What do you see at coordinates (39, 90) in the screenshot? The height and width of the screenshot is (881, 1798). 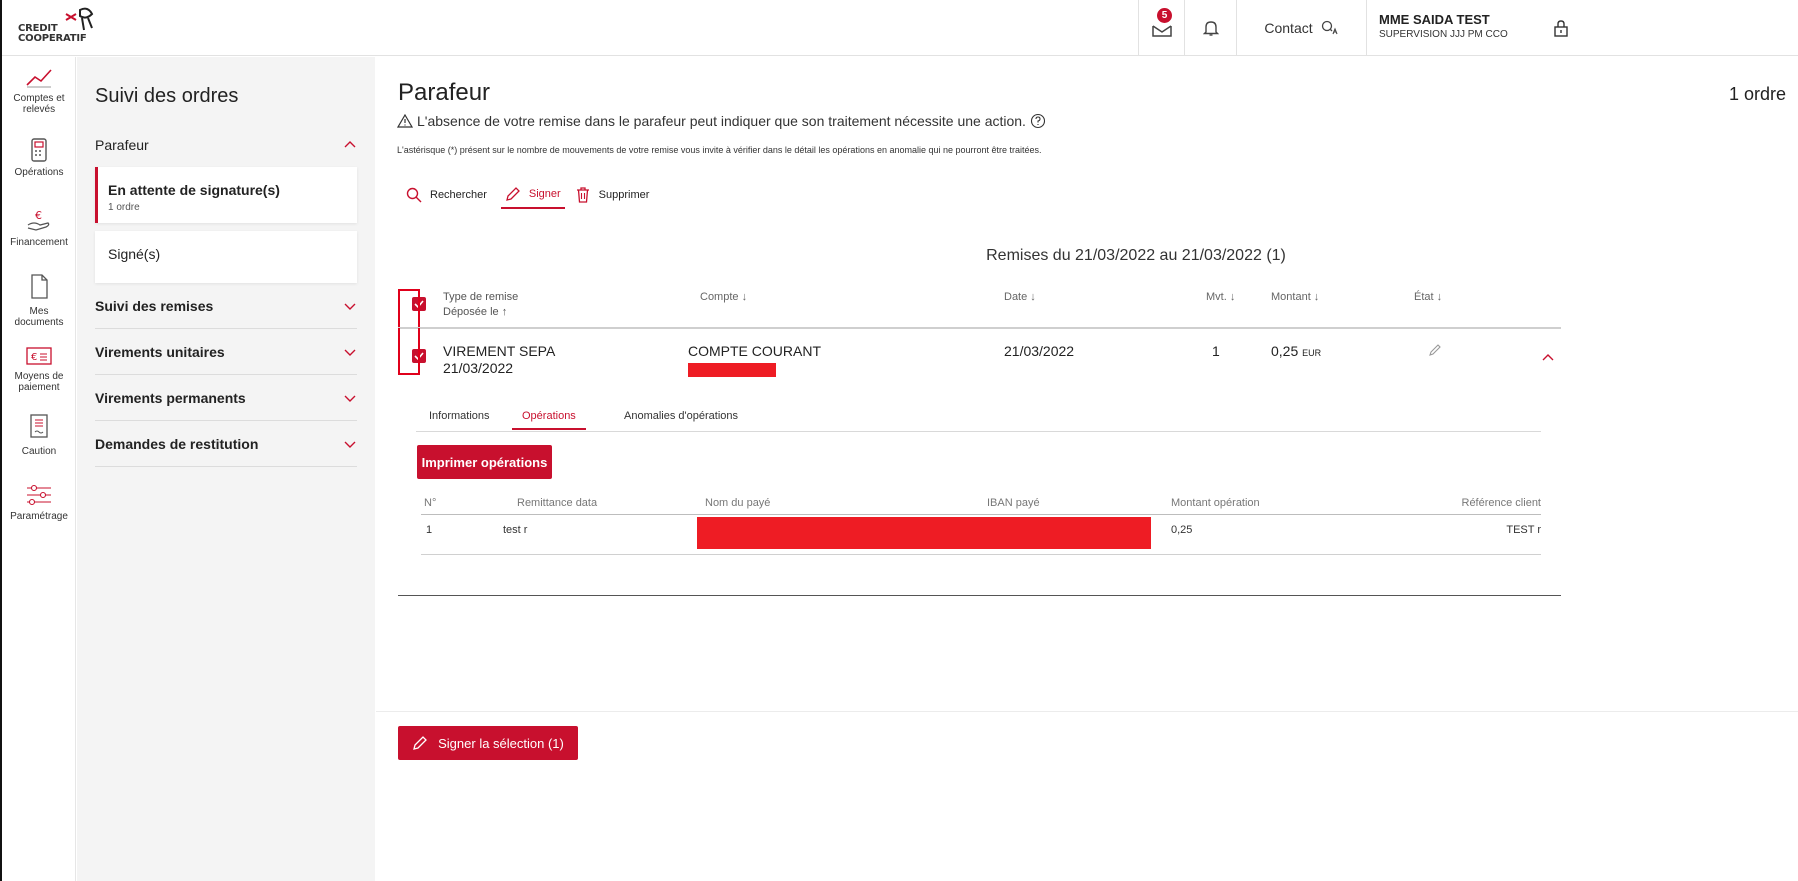 I see `nav-comptes: Comptes et relevés` at bounding box center [39, 90].